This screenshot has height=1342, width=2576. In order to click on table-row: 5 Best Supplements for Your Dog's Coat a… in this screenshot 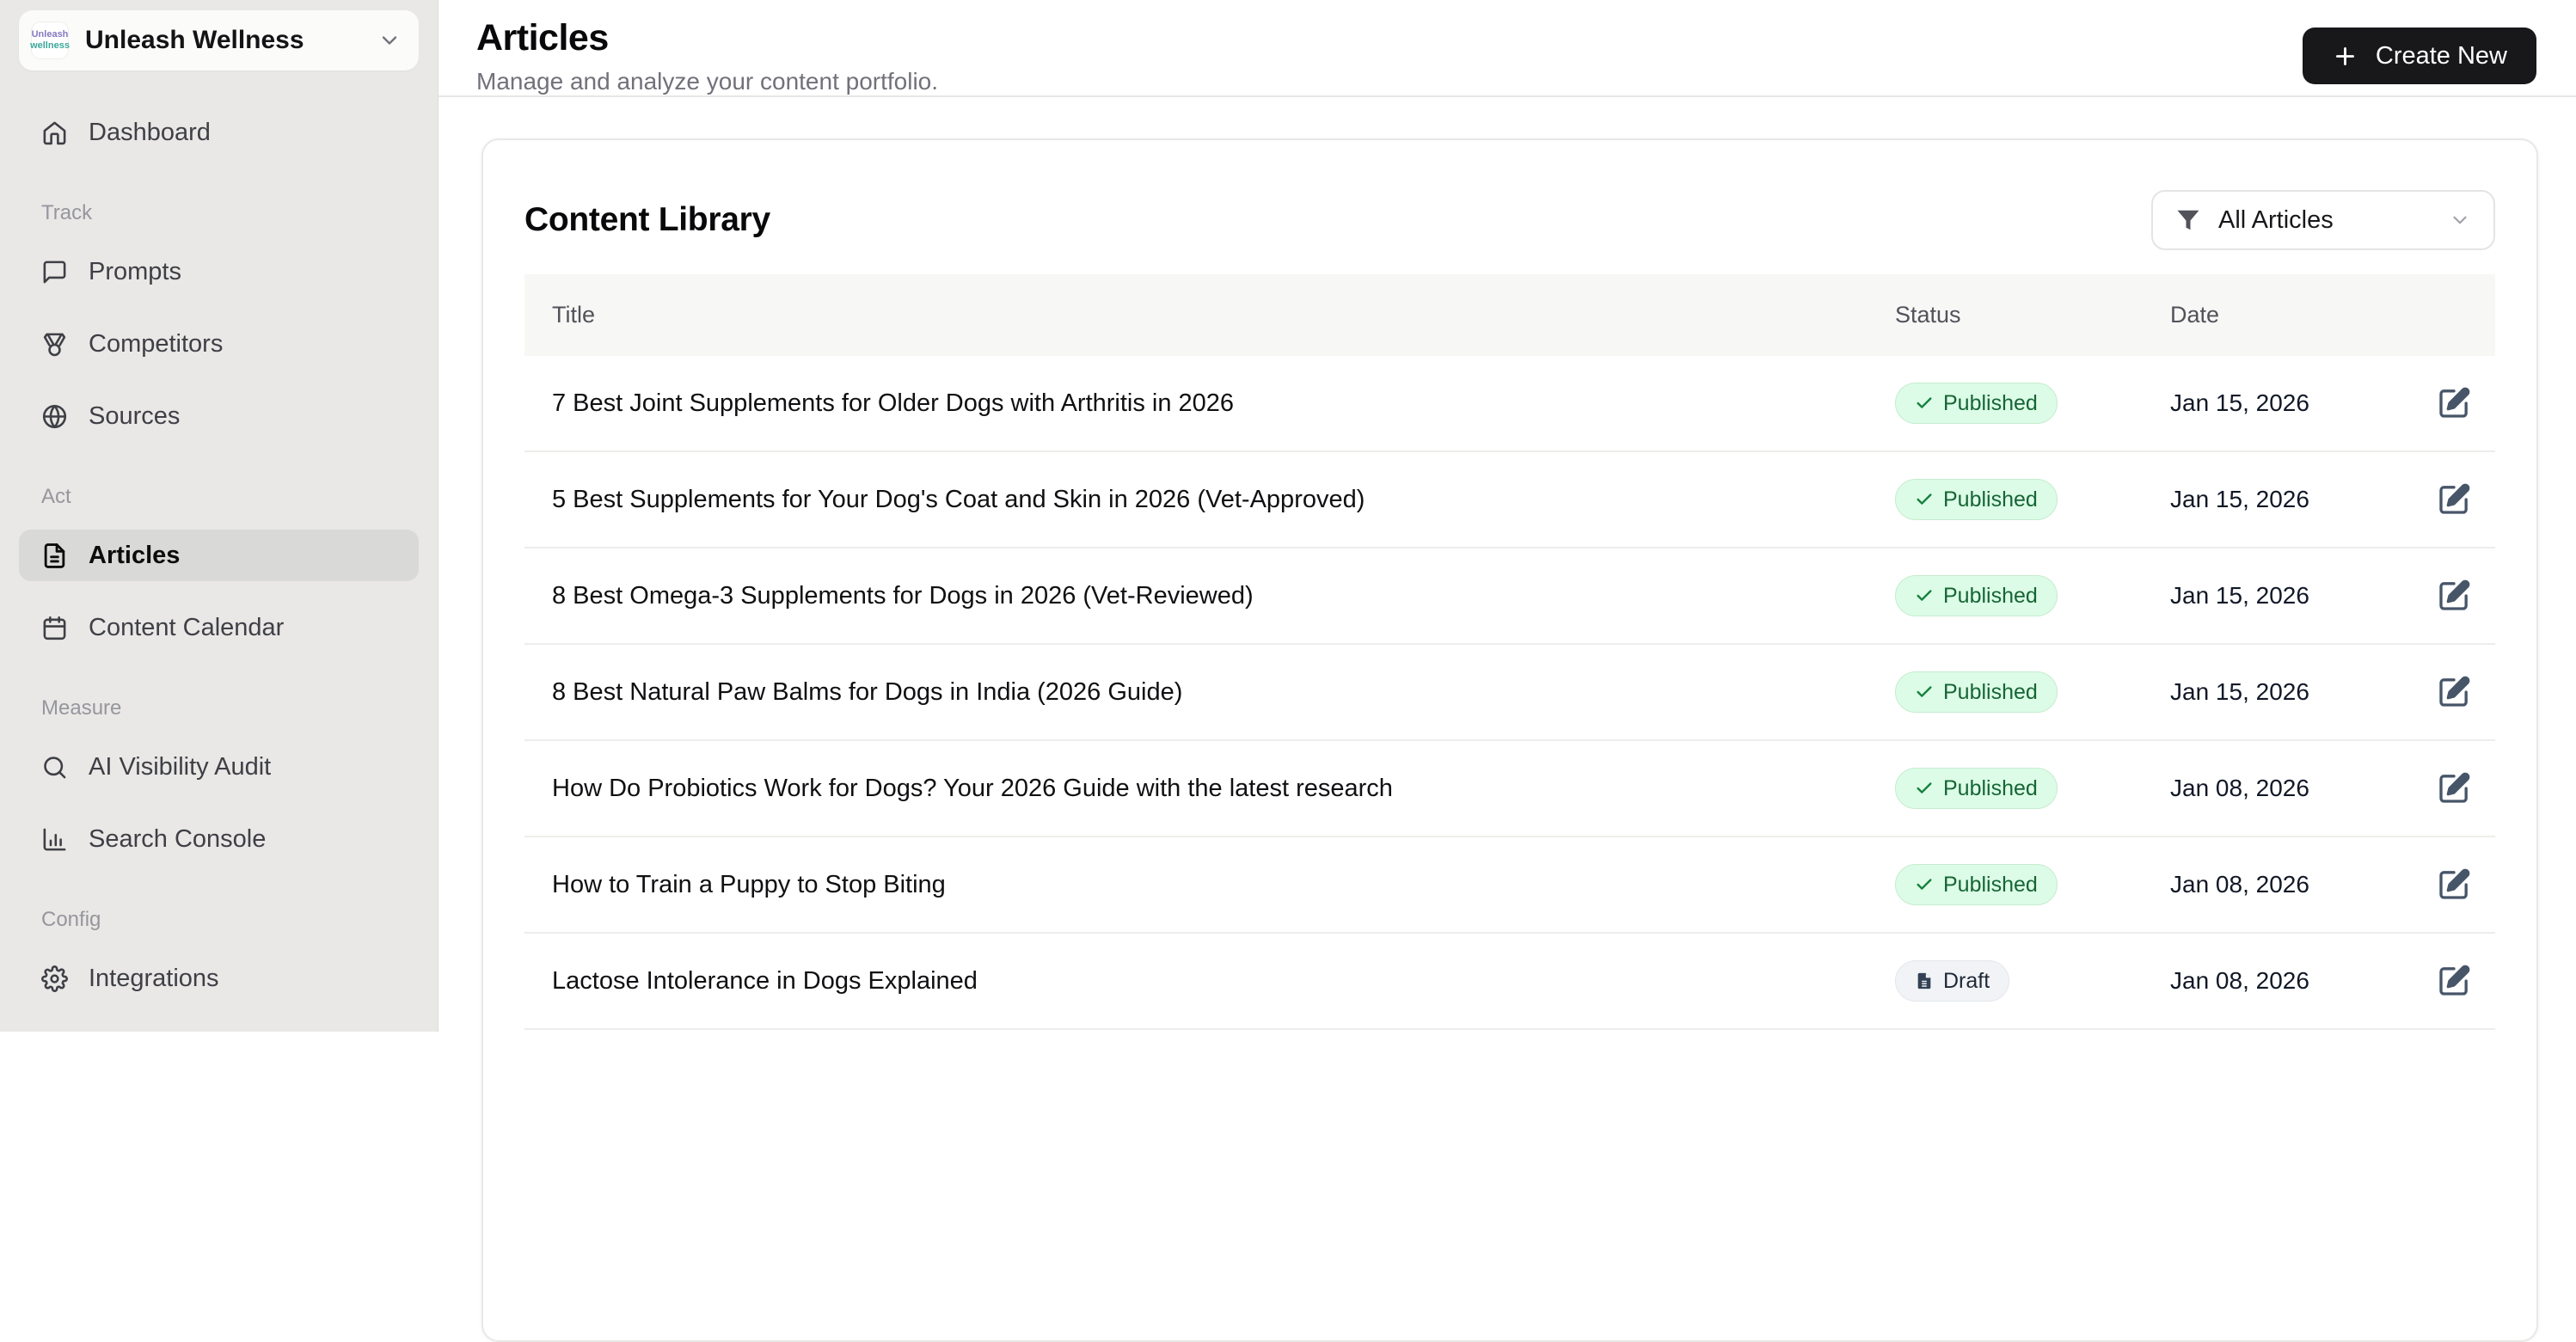, I will do `click(1509, 500)`.